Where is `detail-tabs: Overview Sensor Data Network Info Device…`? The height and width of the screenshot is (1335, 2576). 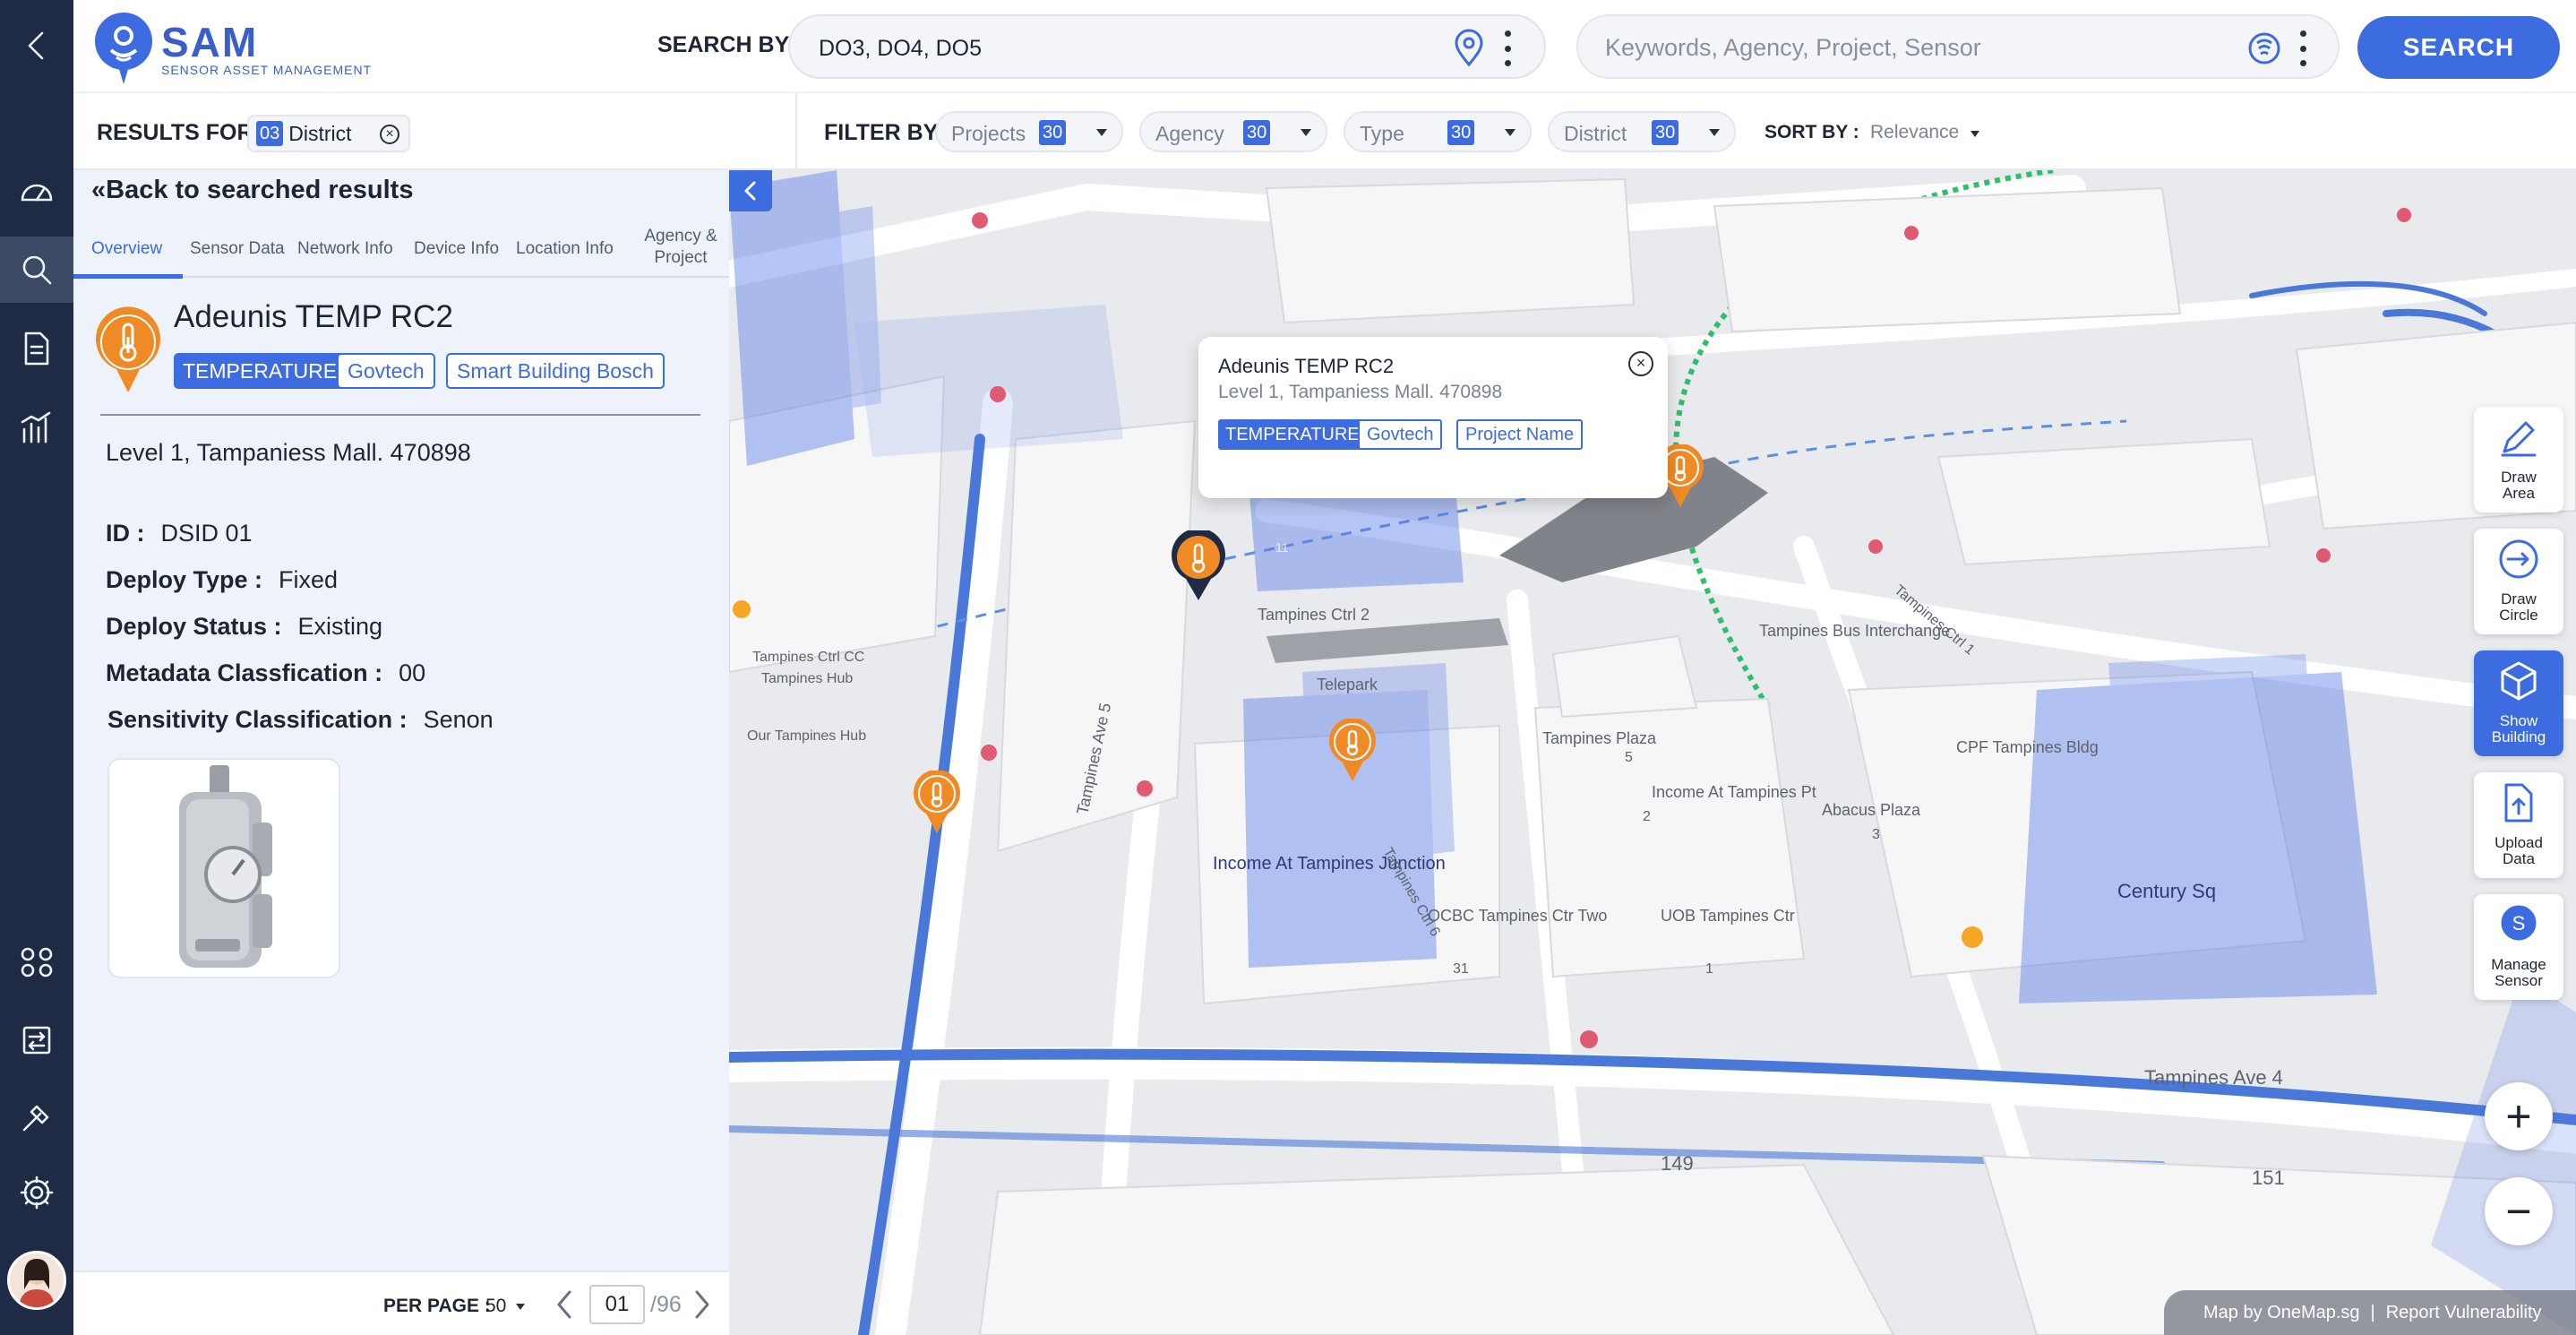
detail-tabs: Overview Sensor Data Network Info Device… is located at coordinates (401, 250).